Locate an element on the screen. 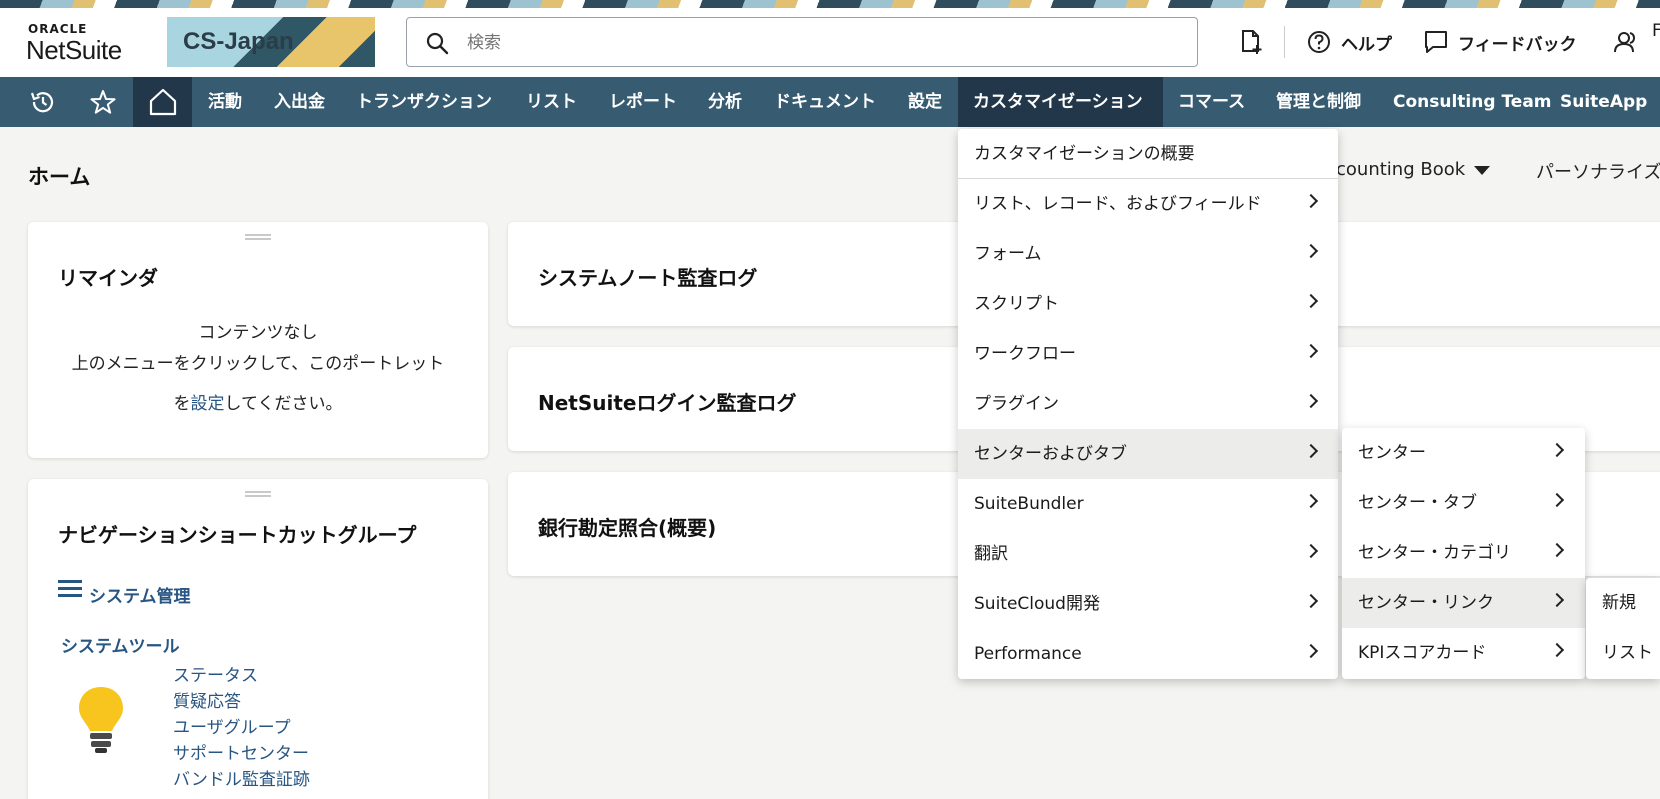 The image size is (1660, 799). menu-plugins: プラグイン is located at coordinates (1148, 404).